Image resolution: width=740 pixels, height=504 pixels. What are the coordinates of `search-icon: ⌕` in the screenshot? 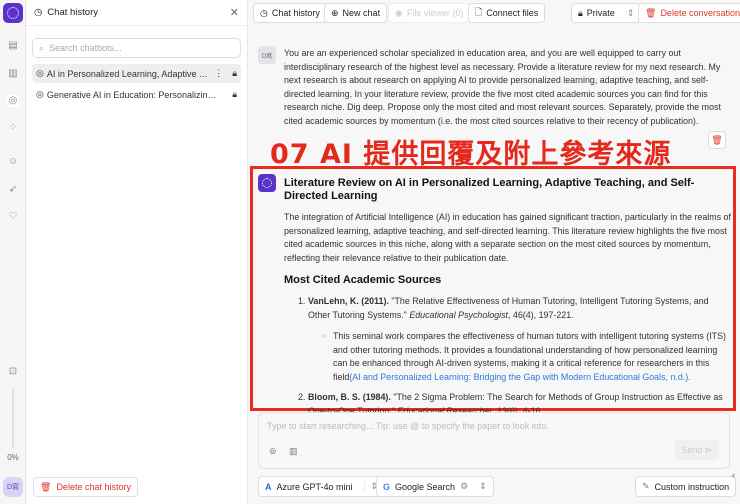 It's located at (42, 47).